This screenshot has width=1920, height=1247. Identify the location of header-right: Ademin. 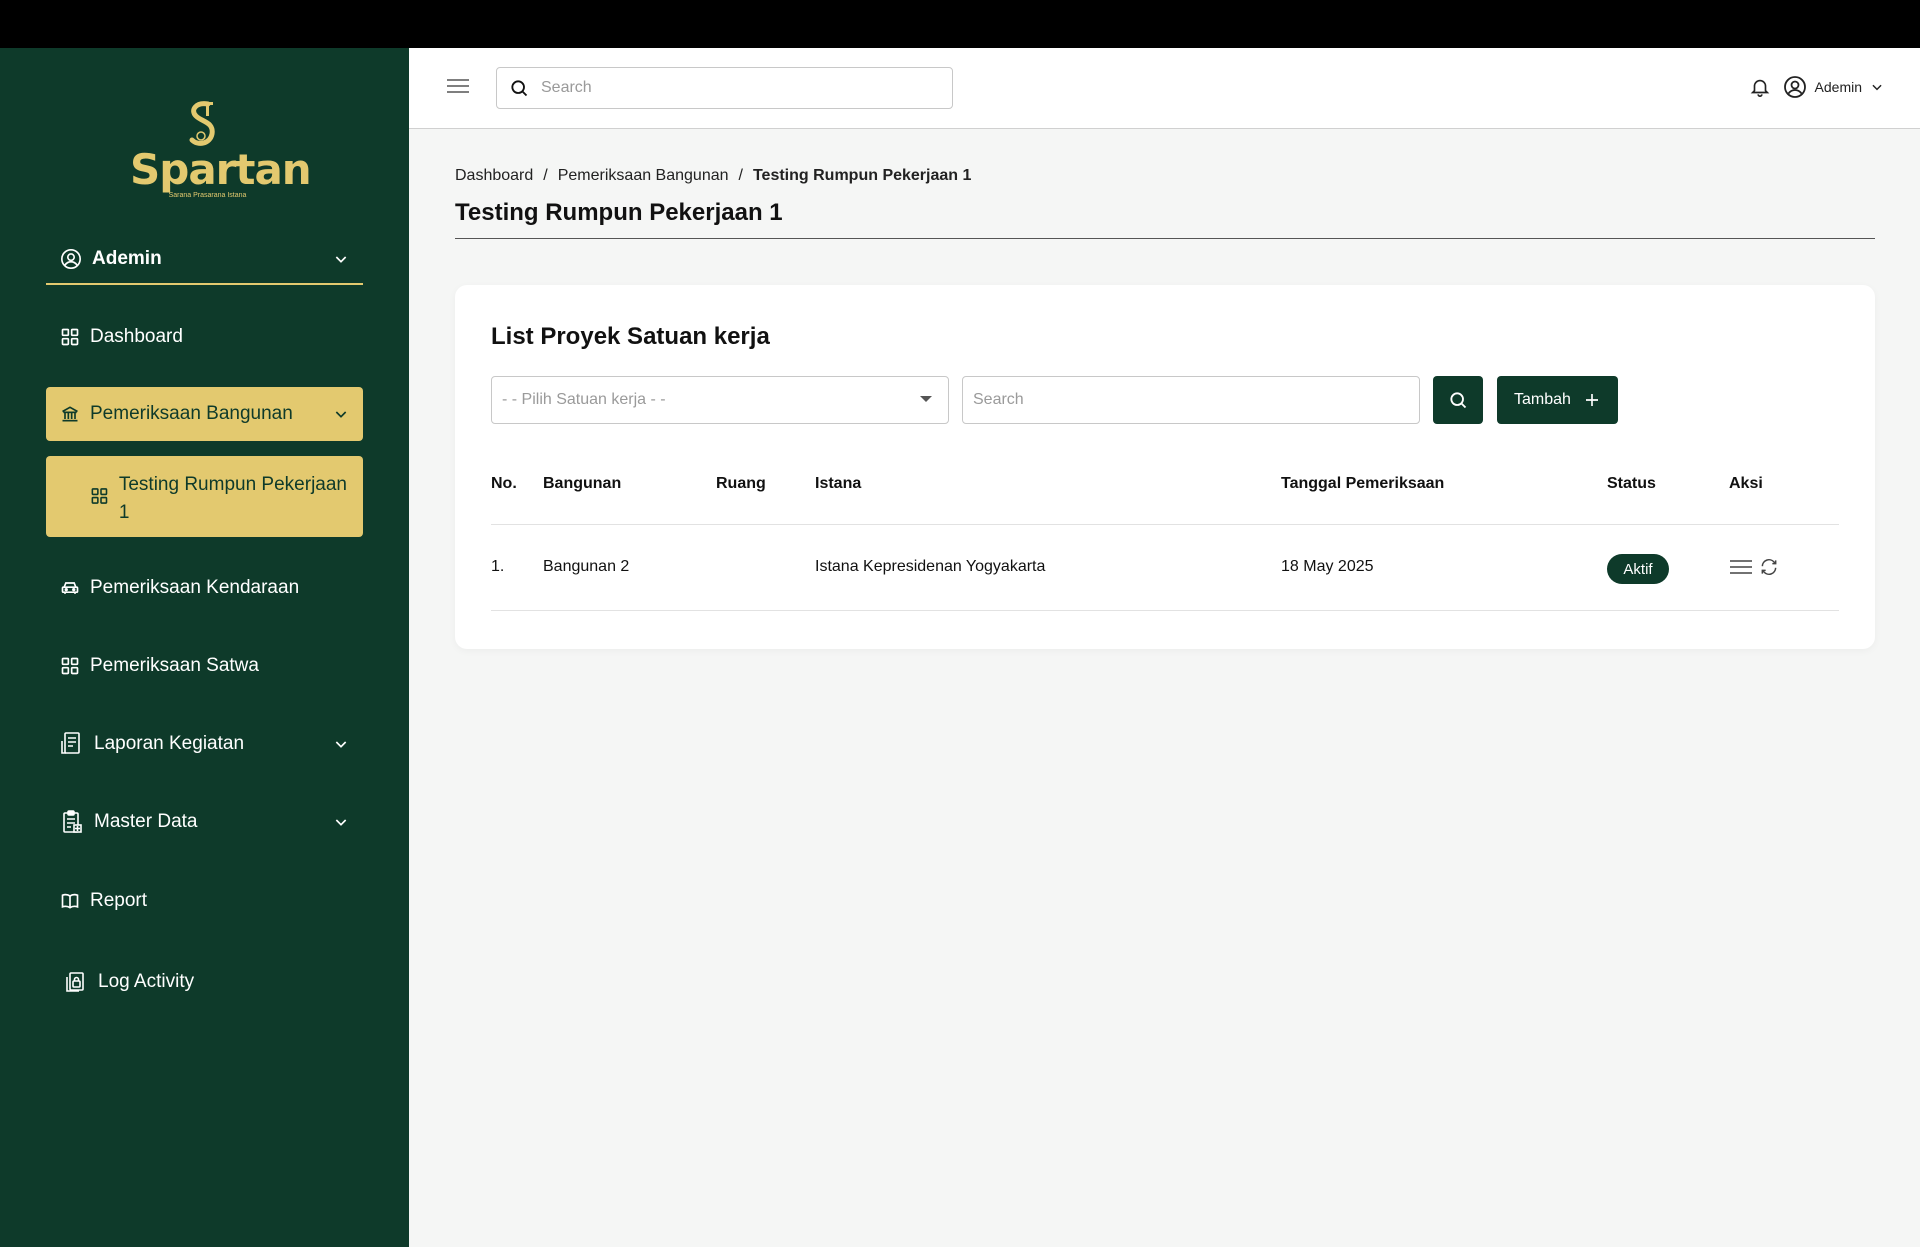
(1816, 87).